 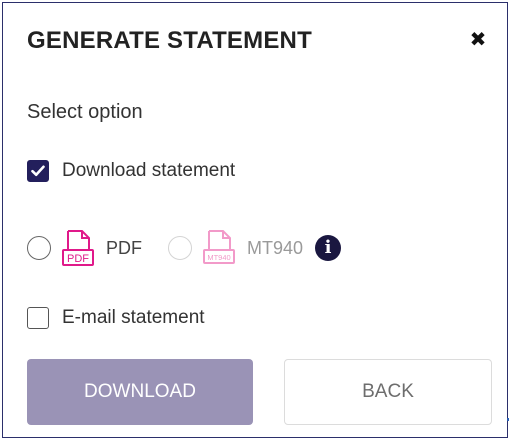 I want to click on download-statement-checkbox, so click(x=38, y=171).